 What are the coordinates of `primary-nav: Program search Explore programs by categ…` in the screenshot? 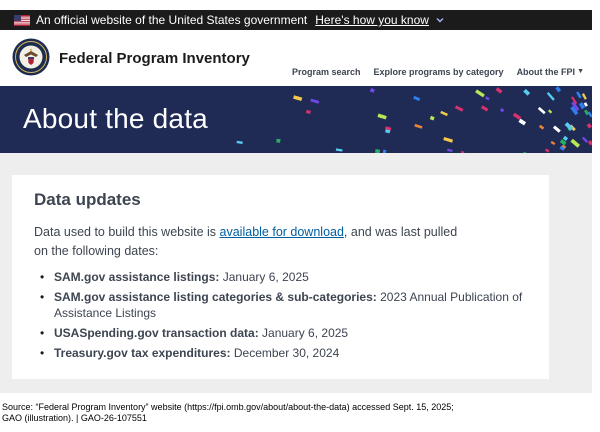 It's located at (438, 72).